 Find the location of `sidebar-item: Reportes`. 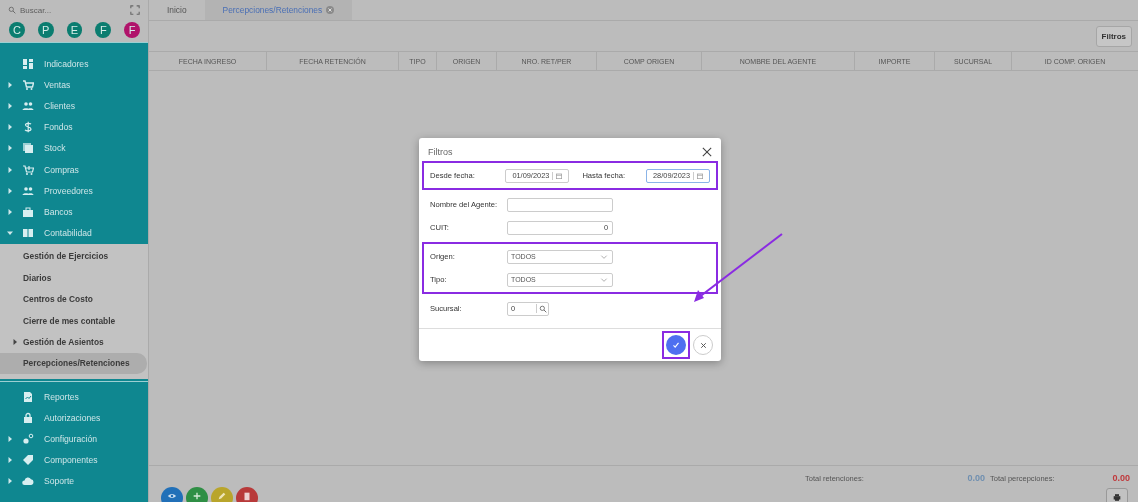

sidebar-item: Reportes is located at coordinates (74, 397).